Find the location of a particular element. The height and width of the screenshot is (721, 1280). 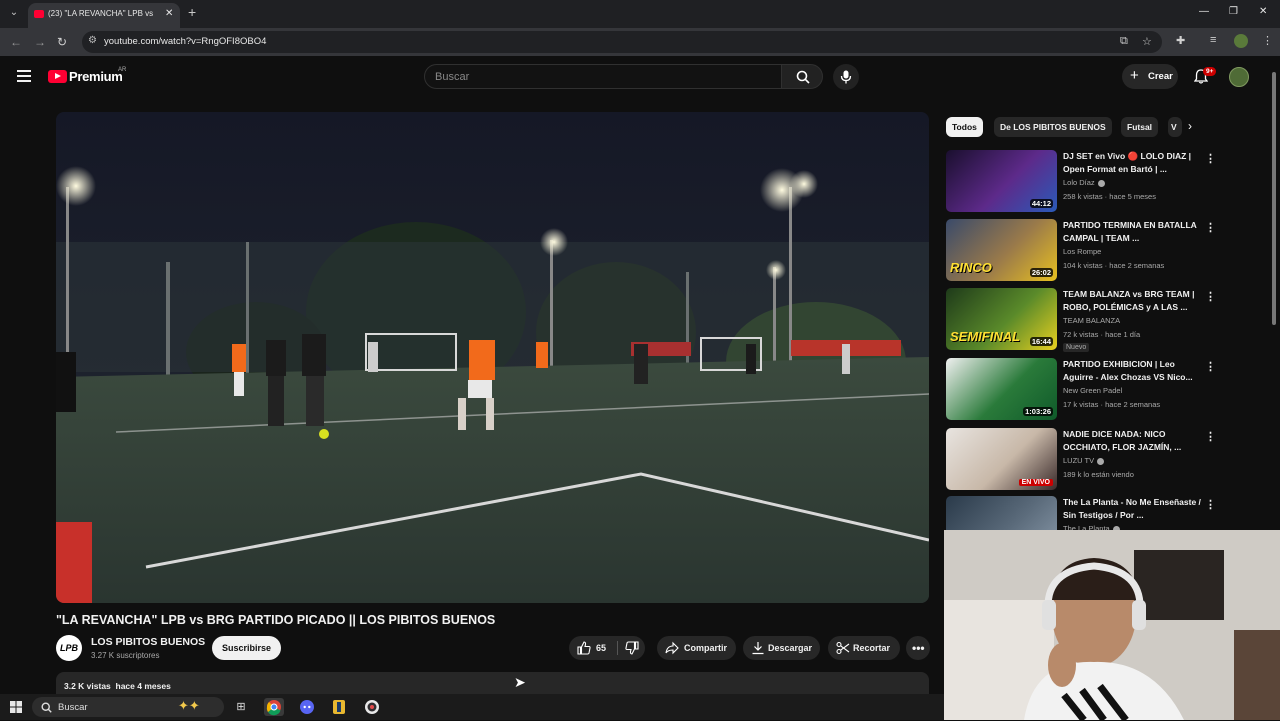

media-control-icon: ≡ is located at coordinates (1213, 40).